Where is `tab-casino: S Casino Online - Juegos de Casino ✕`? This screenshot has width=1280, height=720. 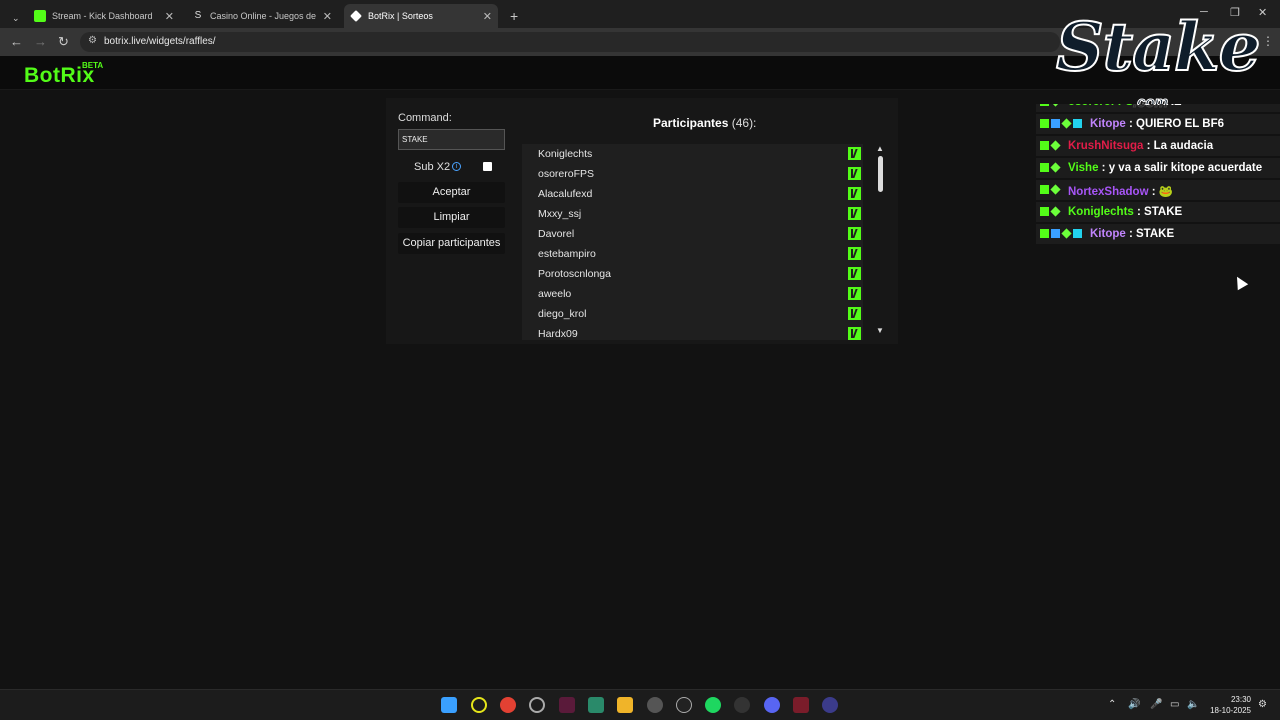 tab-casino: S Casino Online - Juegos de Casino ✕ is located at coordinates (262, 16).